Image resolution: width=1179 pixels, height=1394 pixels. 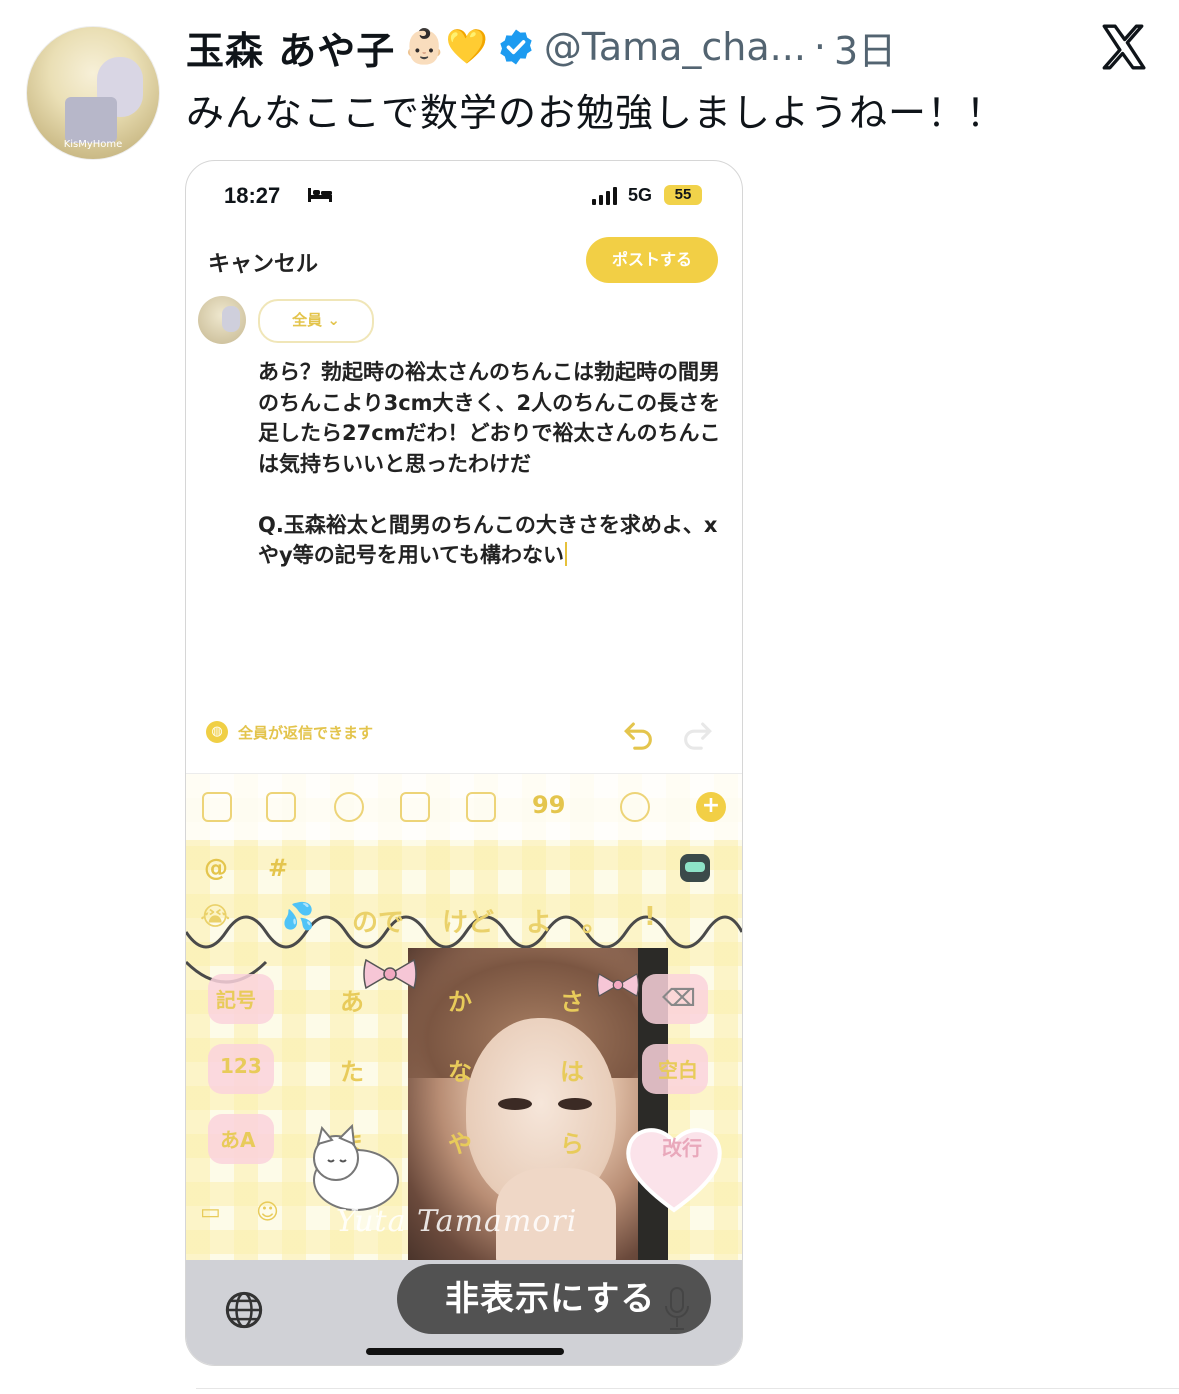 I want to click on next-card-border, so click(x=687, y=1388).